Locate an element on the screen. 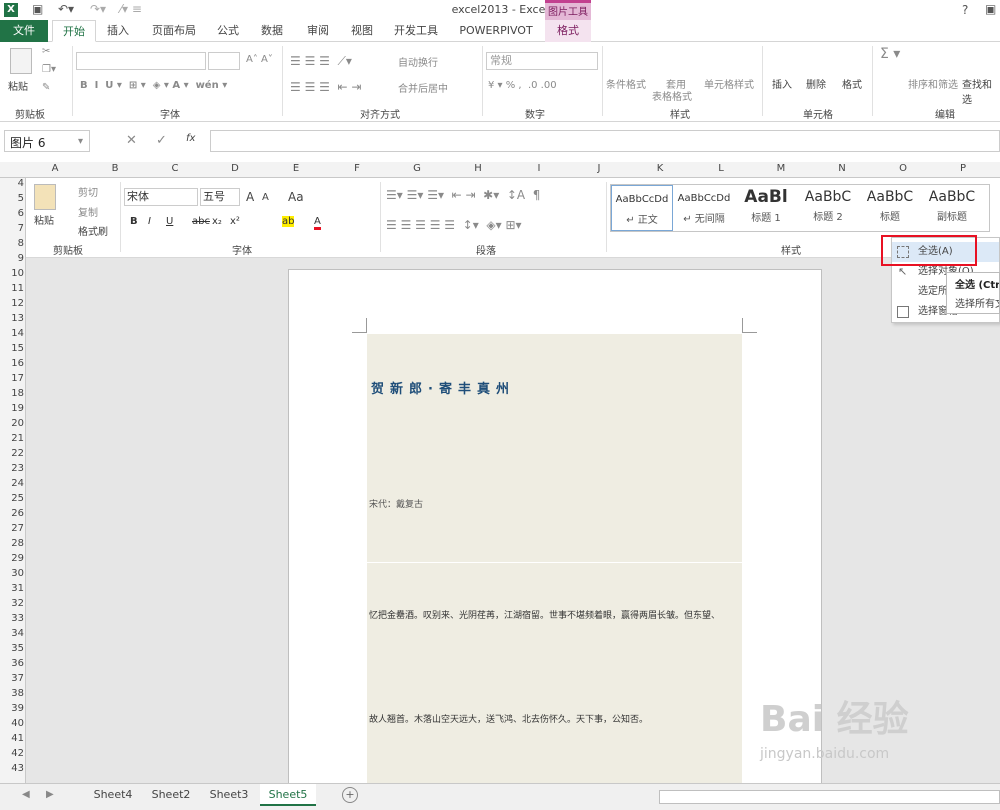 The height and width of the screenshot is (810, 1000). restore-icon: ▣ is located at coordinates (990, 9).